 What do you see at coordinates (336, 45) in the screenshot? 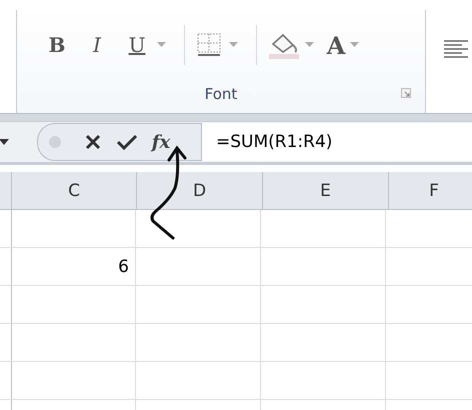
I see `font-color-button: A` at bounding box center [336, 45].